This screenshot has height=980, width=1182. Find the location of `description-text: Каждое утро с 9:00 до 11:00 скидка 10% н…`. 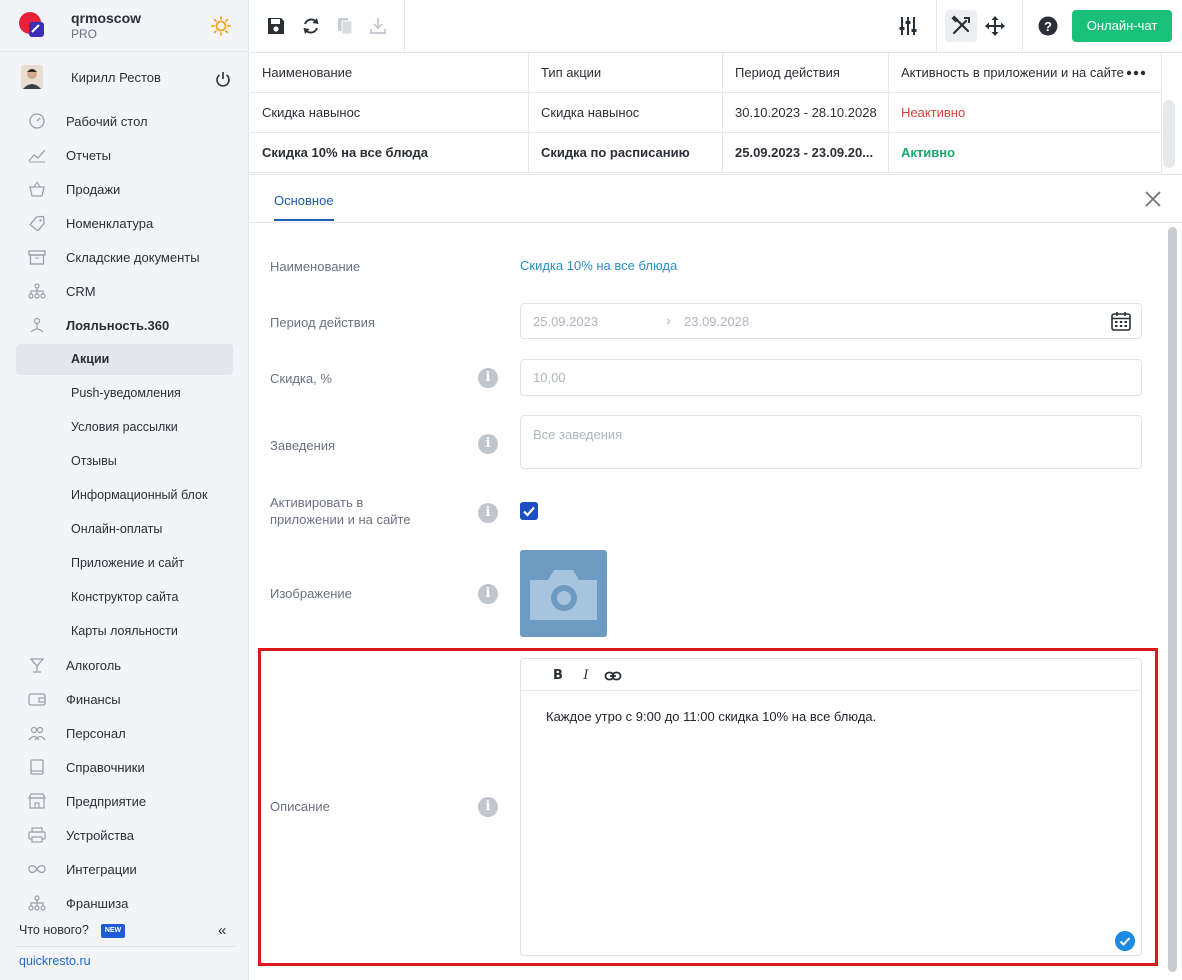

description-text: Каждое утро с 9:00 до 11:00 скидка 10% н… is located at coordinates (711, 716).